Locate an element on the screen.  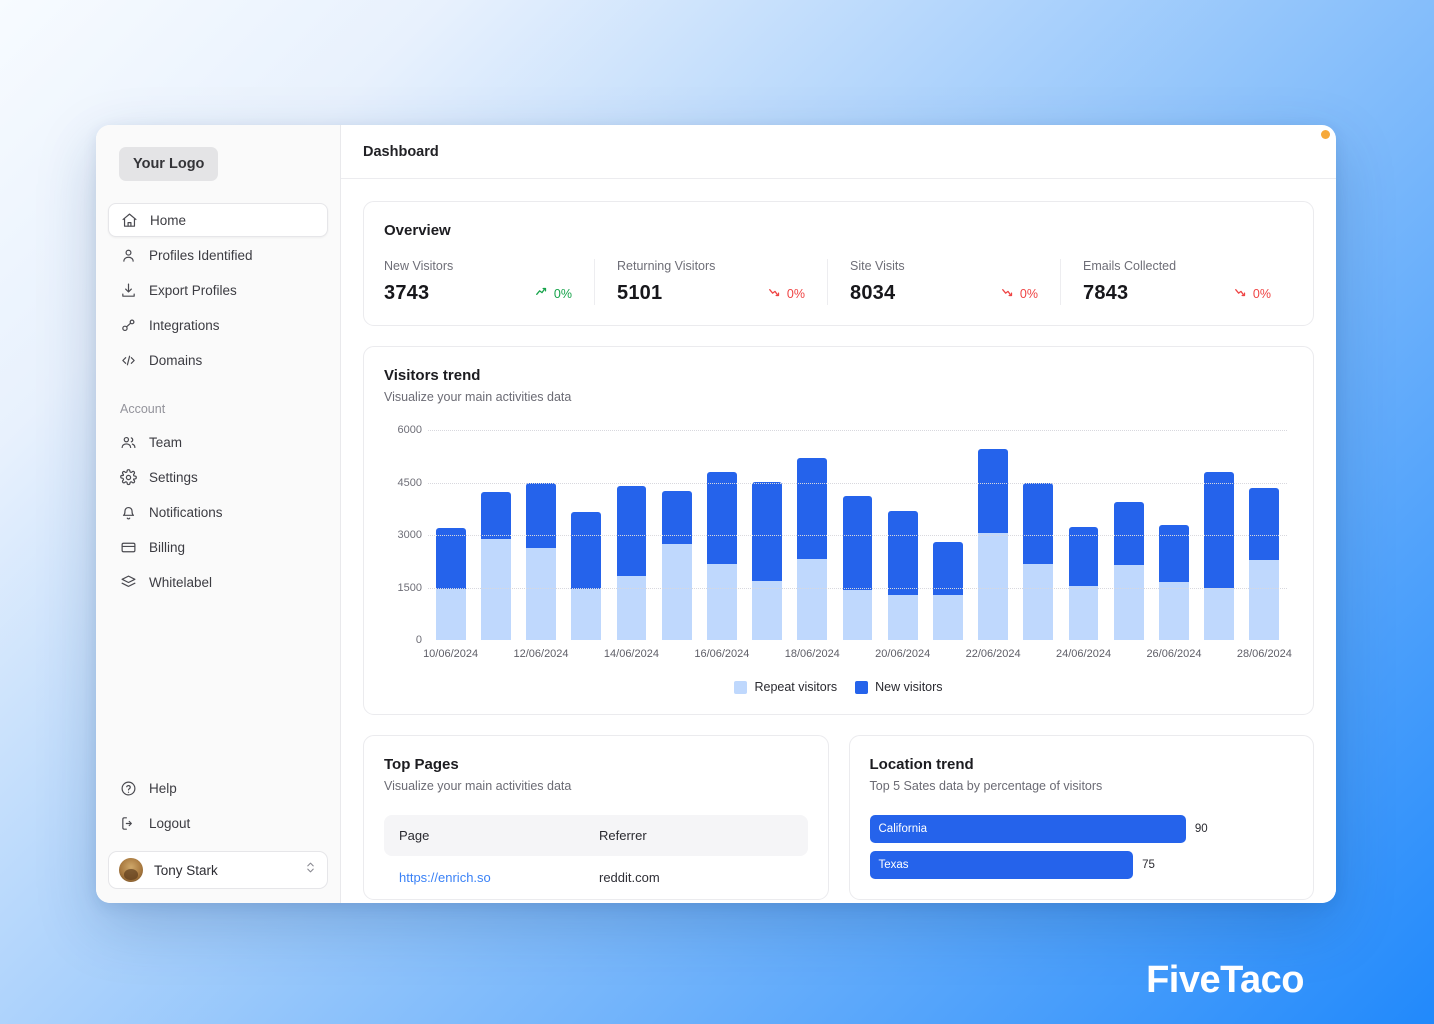
sidebar-item-profiles-identified: Profiles Identified is located at coordinates (218, 255).